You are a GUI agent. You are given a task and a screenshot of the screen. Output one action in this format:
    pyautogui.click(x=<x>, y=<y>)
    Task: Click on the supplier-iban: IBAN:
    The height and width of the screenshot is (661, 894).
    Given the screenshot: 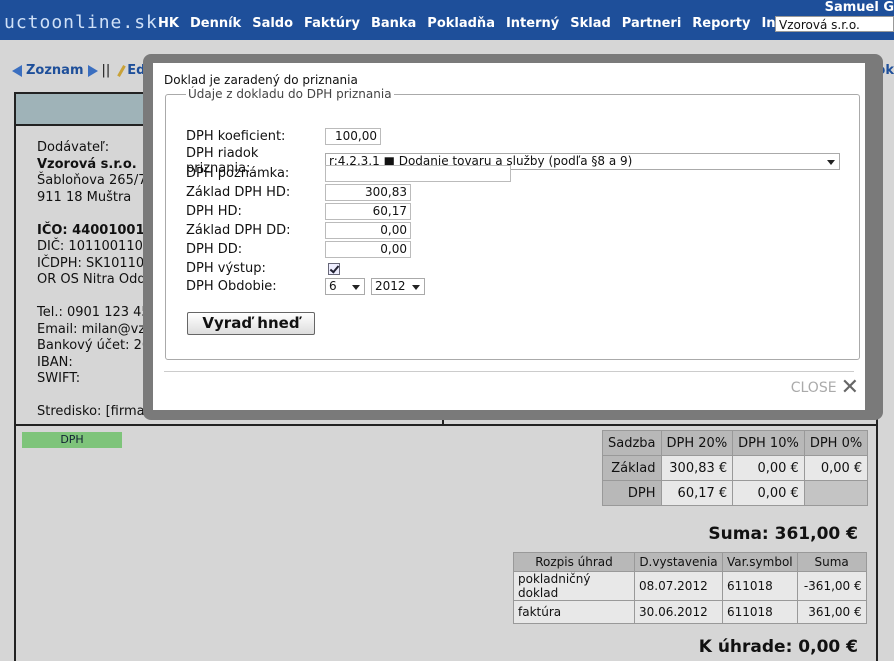 What is the action you would take?
    pyautogui.click(x=55, y=362)
    